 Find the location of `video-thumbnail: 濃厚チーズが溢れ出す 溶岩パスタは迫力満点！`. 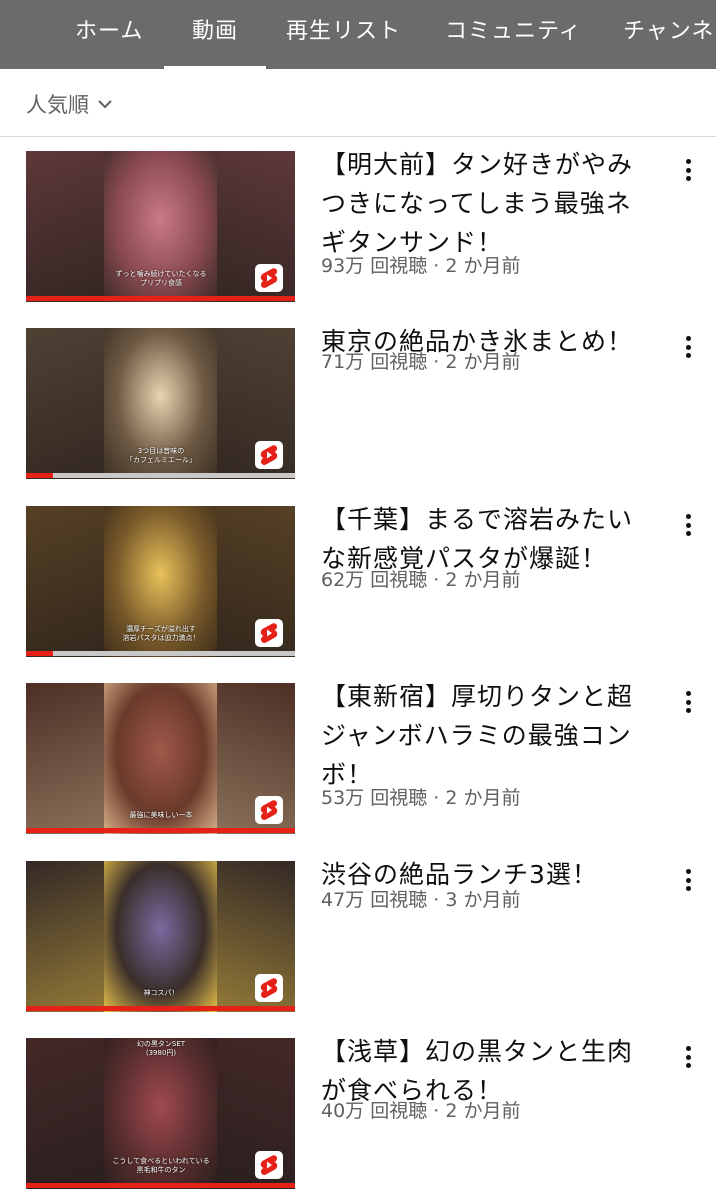

video-thumbnail: 濃厚チーズが溢れ出す 溶岩パスタは迫力満点！ is located at coordinates (160, 581).